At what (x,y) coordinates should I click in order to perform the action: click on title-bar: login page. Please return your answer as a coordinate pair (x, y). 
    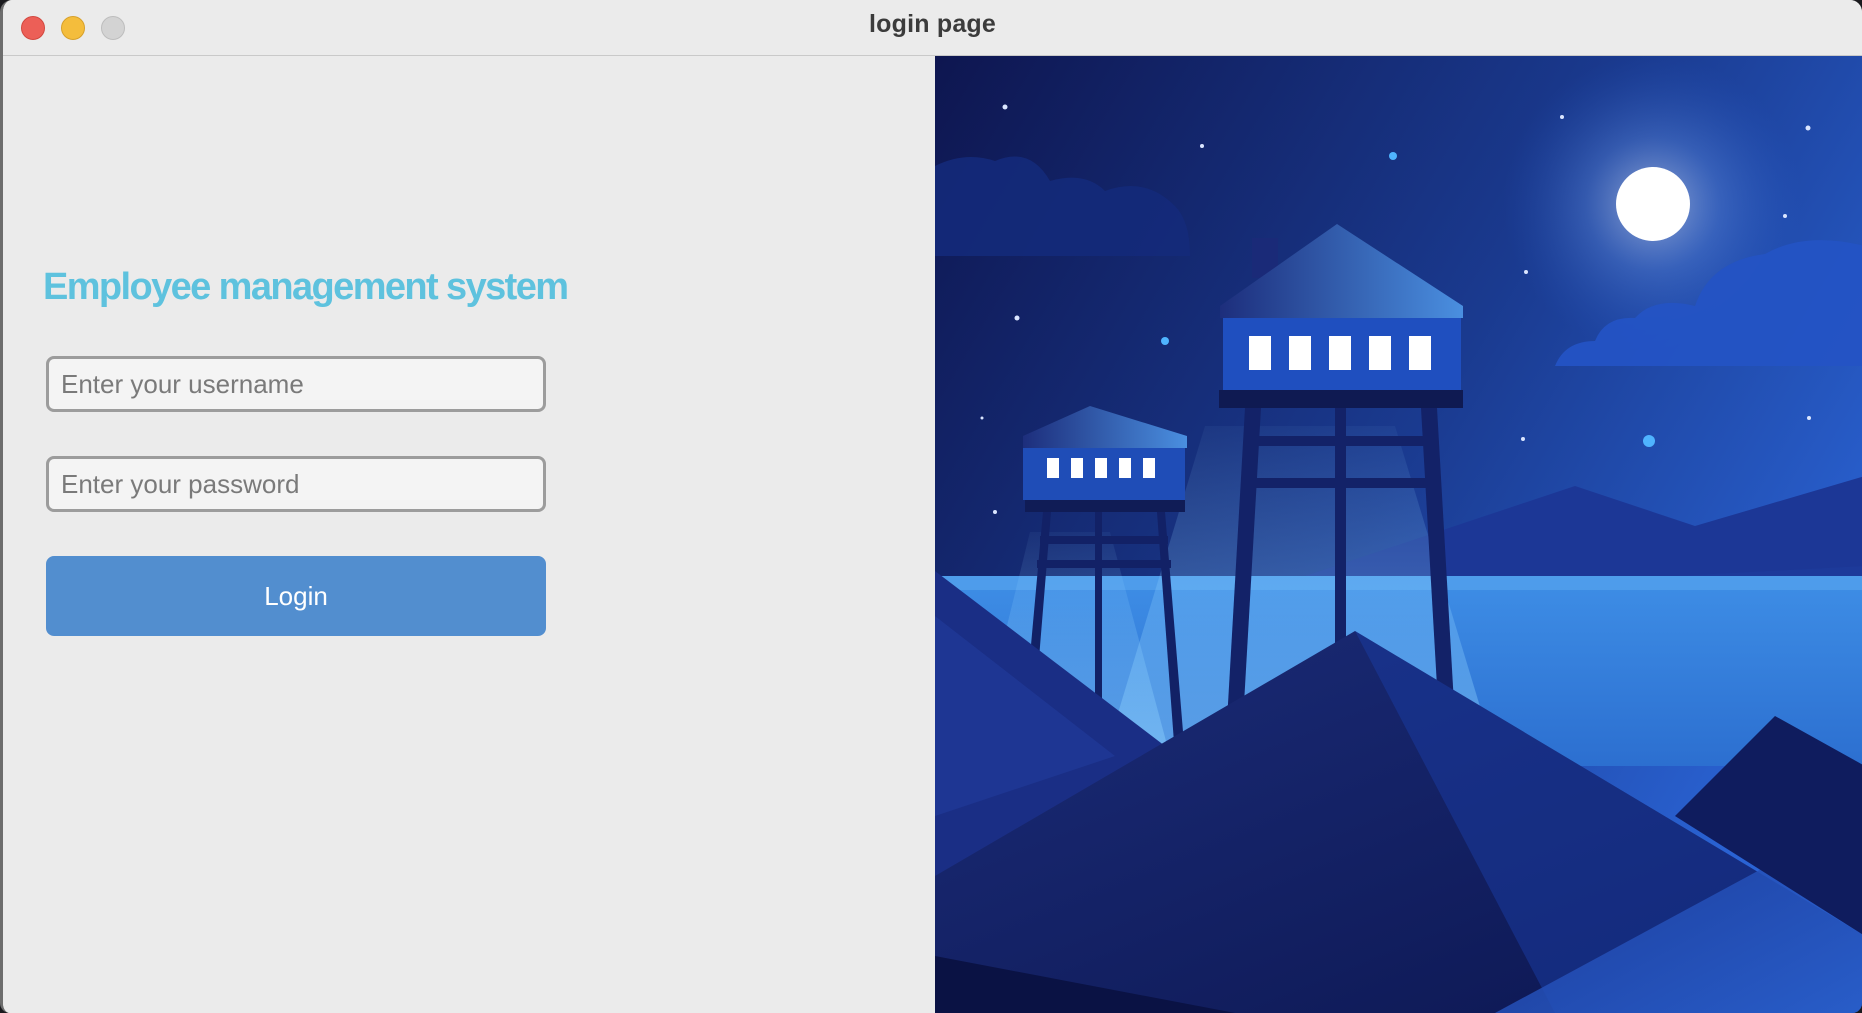
    Looking at the image, I should click on (932, 28).